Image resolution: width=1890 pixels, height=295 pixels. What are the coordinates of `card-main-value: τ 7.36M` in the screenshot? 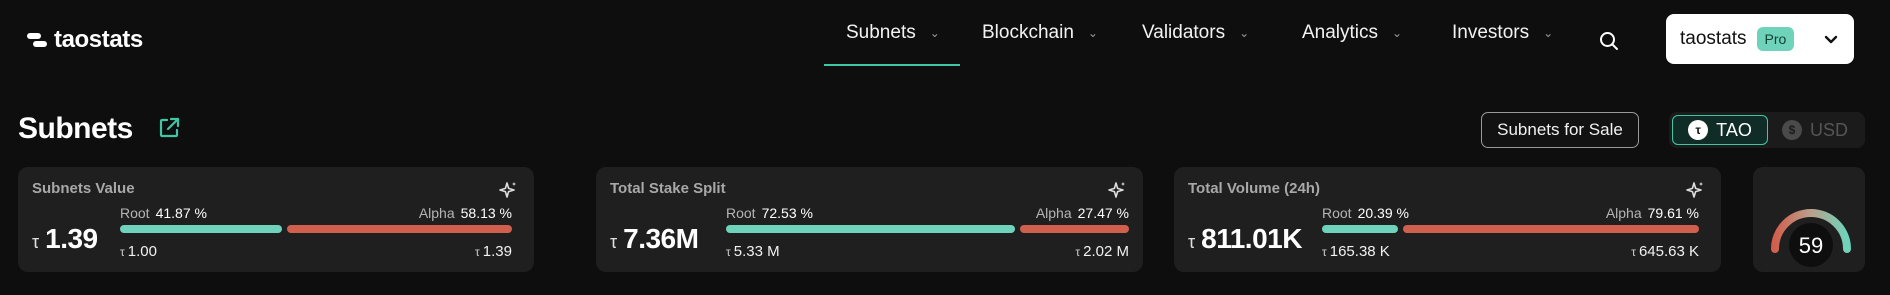 It's located at (654, 239).